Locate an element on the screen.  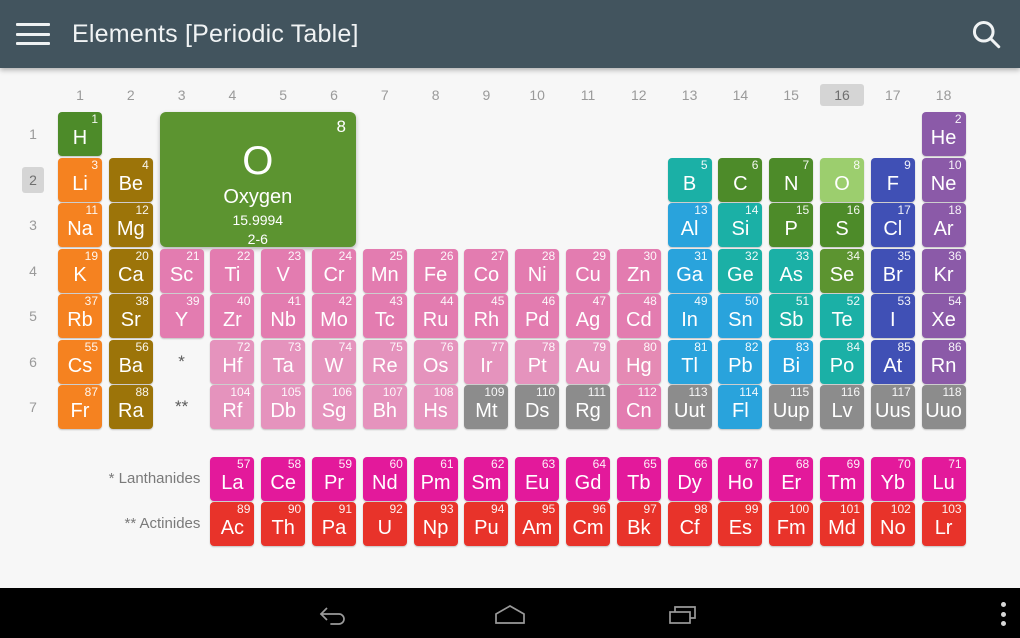
element-cell-Kr: 36 Kr is located at coordinates (943, 270).